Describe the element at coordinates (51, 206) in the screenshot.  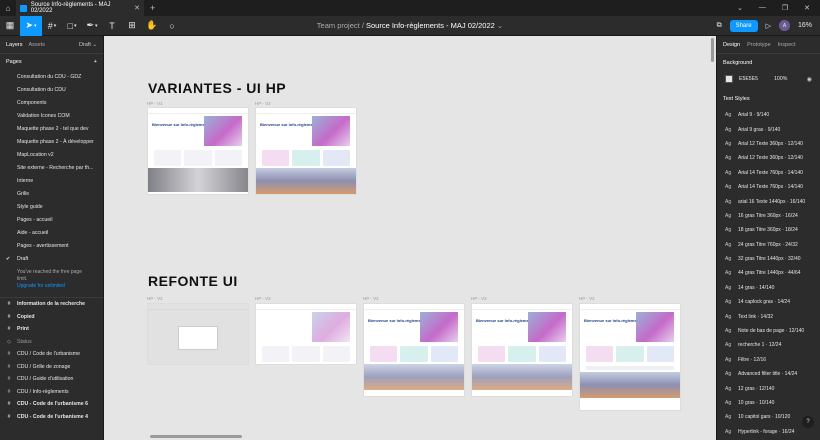
I see `page-item: Style guide` at that location.